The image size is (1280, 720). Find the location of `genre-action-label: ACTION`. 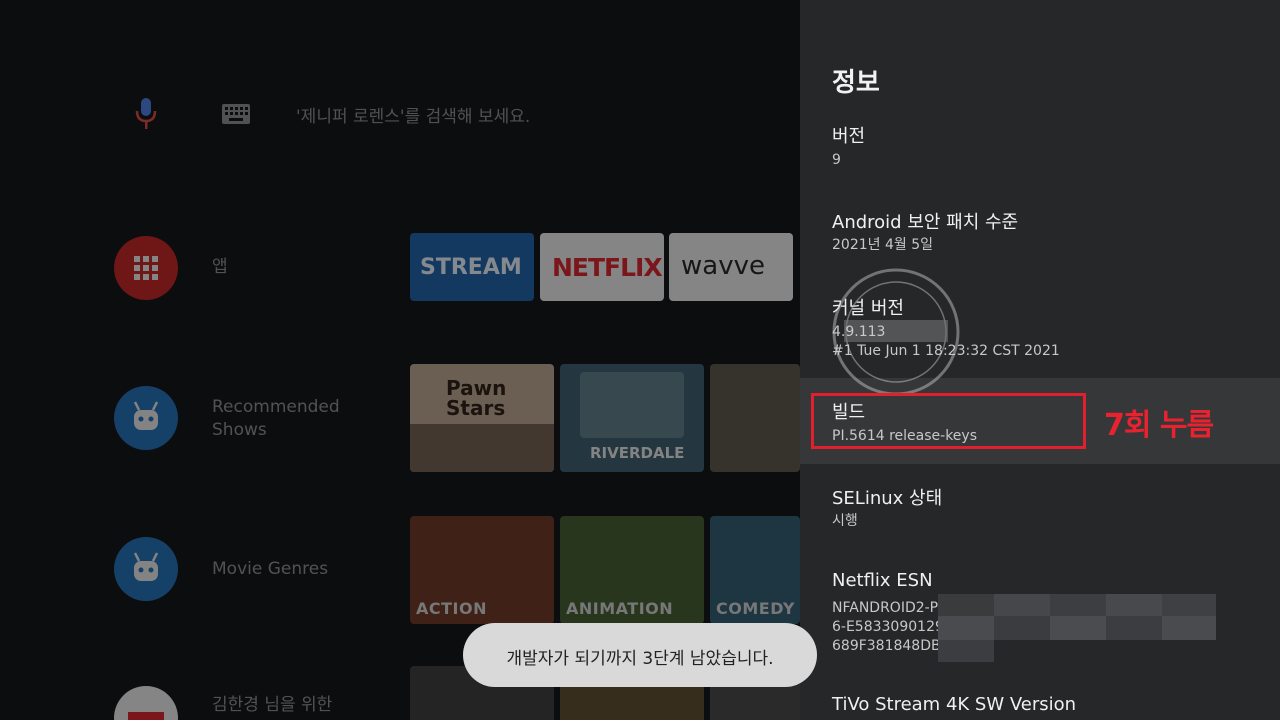

genre-action-label: ACTION is located at coordinates (451, 608).